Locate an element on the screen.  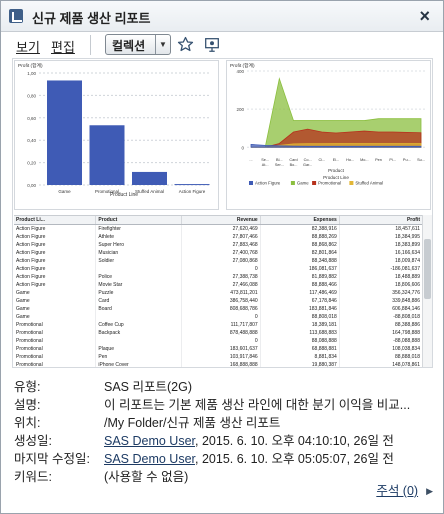
created-by-link: SAS Demo User is located at coordinates (149, 441).